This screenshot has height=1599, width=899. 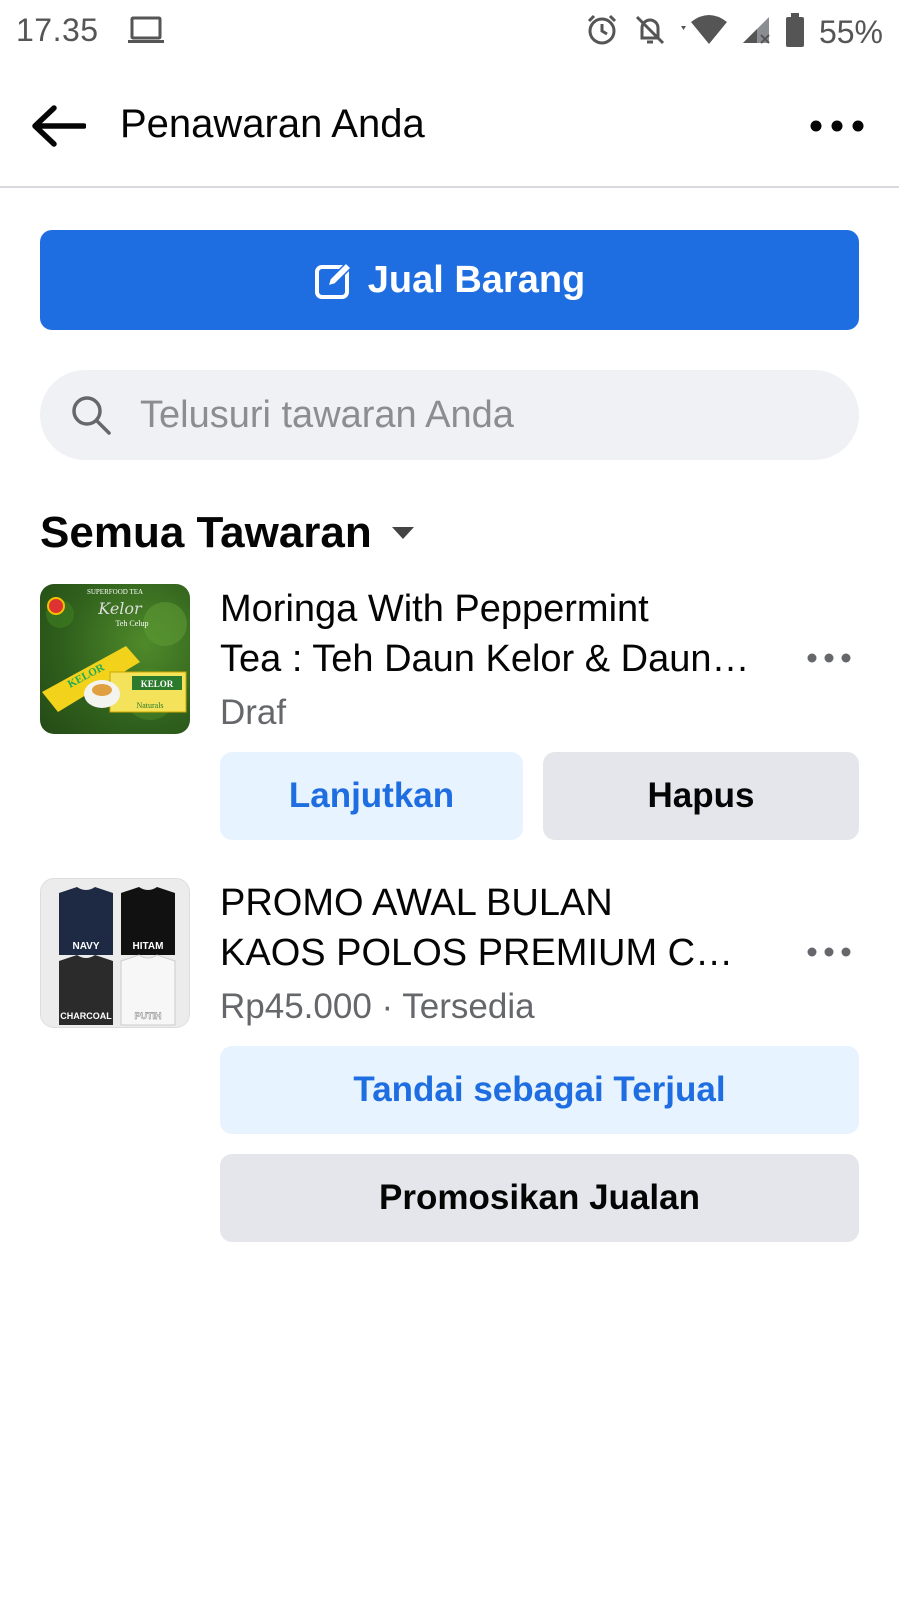 I want to click on svg-text: KELOR, so click(x=157, y=684).